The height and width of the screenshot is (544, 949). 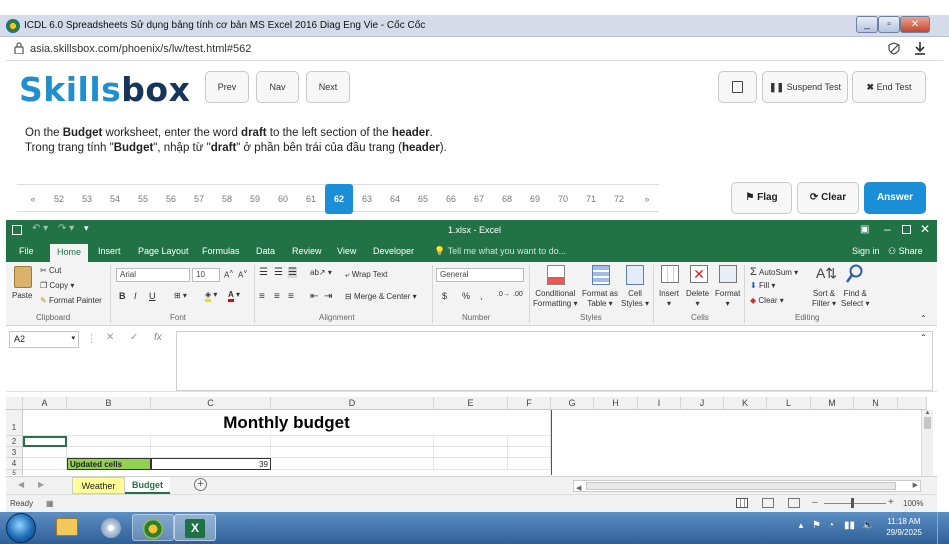 What do you see at coordinates (852, 503) in the screenshot?
I see `zoom-slider-thumb` at bounding box center [852, 503].